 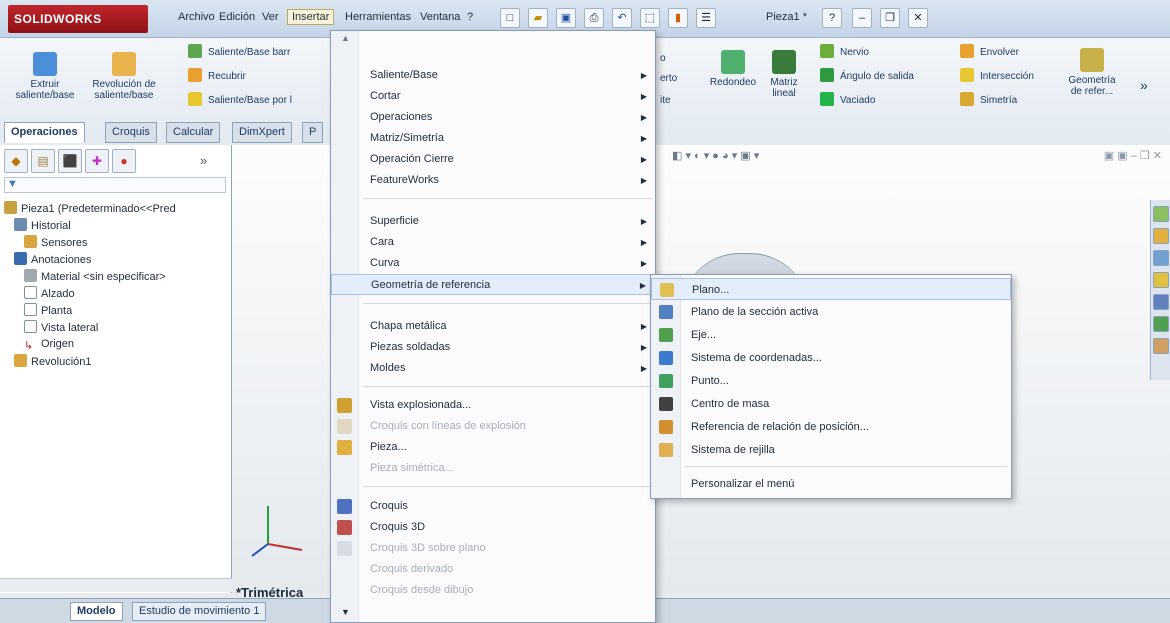 I want to click on feature-manager-toolbar: ◆ ▤ ⬛ ✚ ● », so click(x=115, y=162).